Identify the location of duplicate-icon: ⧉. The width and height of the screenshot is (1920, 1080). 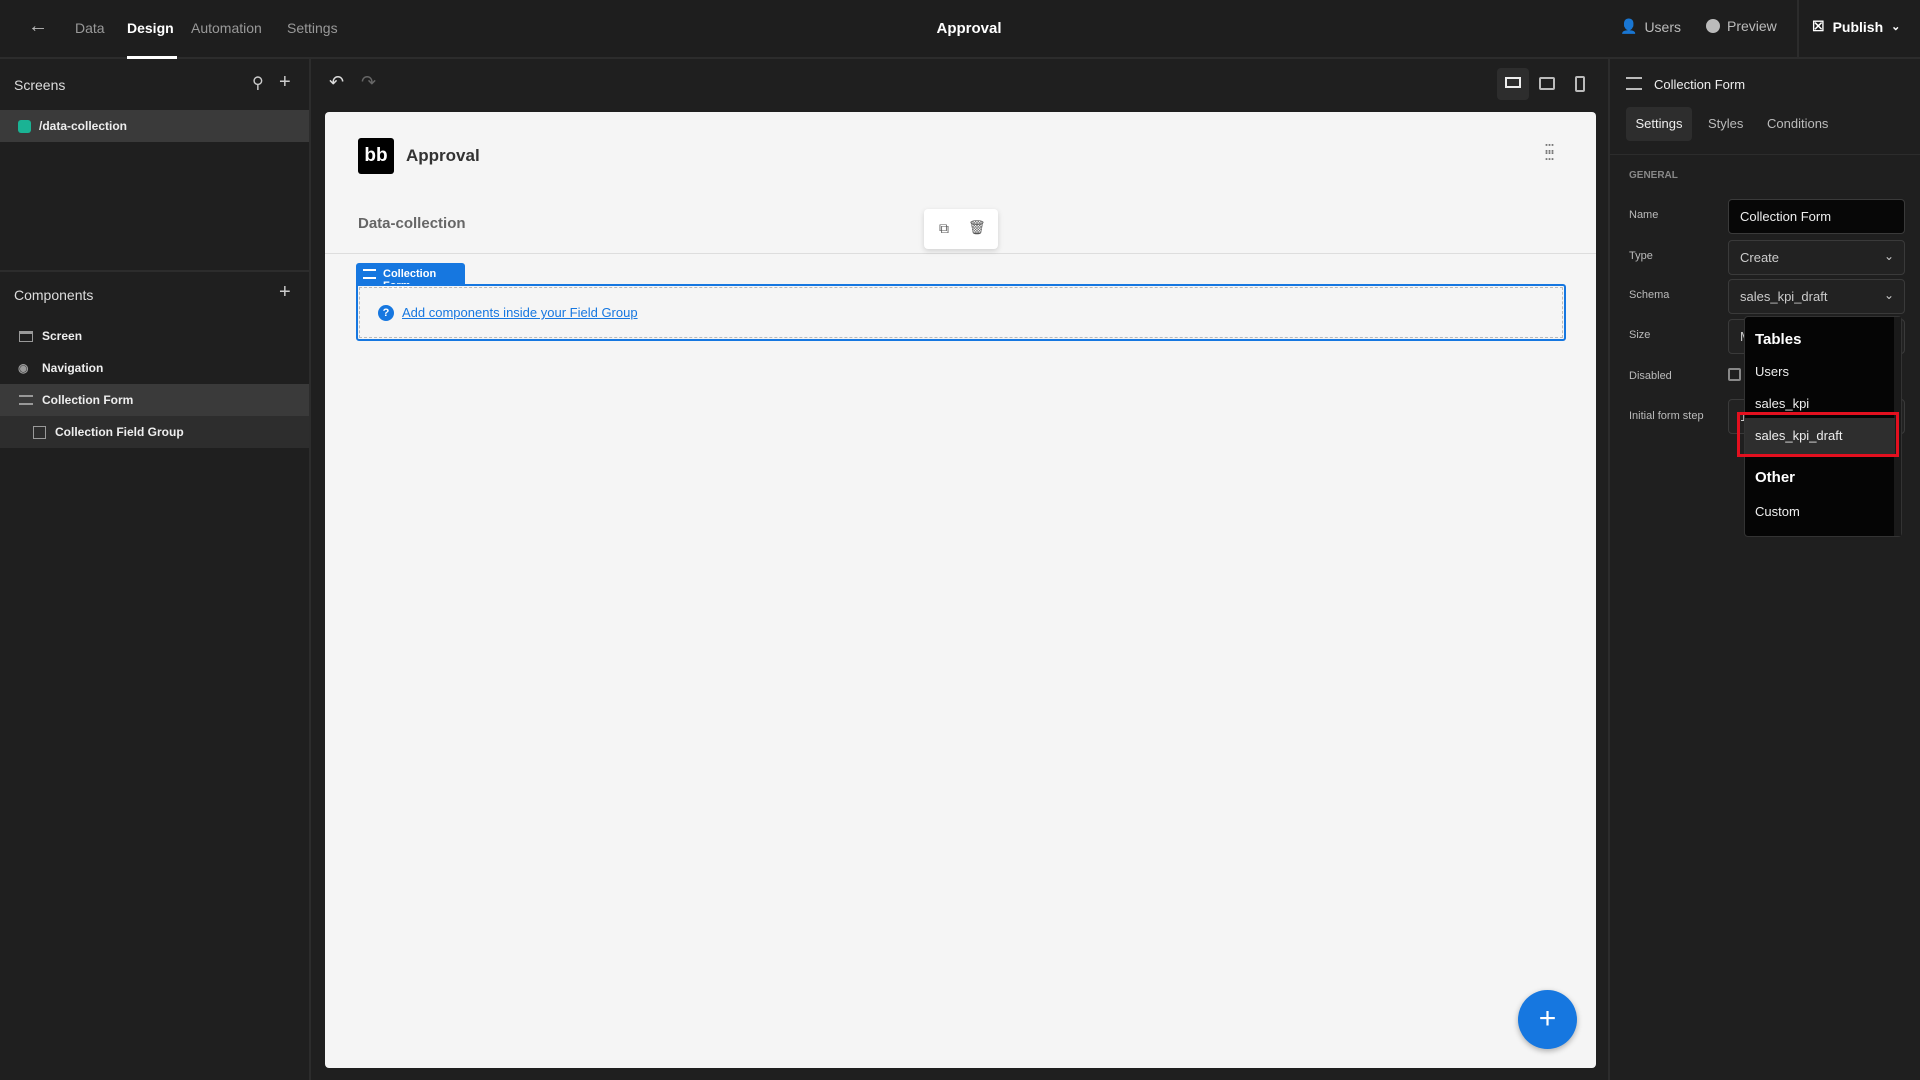
(944, 228).